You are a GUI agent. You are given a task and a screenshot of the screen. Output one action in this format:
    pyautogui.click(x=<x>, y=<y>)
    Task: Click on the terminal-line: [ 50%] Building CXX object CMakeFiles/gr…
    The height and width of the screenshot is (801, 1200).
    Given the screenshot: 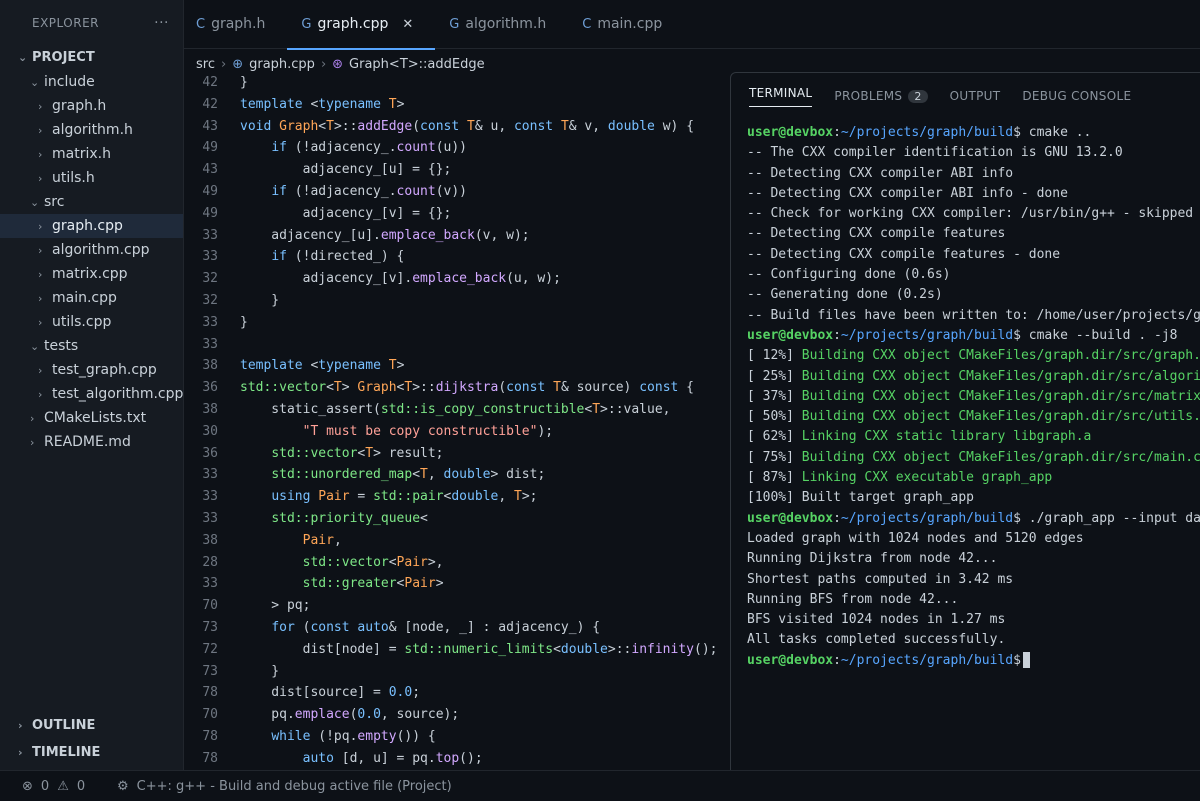 What is the action you would take?
    pyautogui.click(x=973, y=417)
    